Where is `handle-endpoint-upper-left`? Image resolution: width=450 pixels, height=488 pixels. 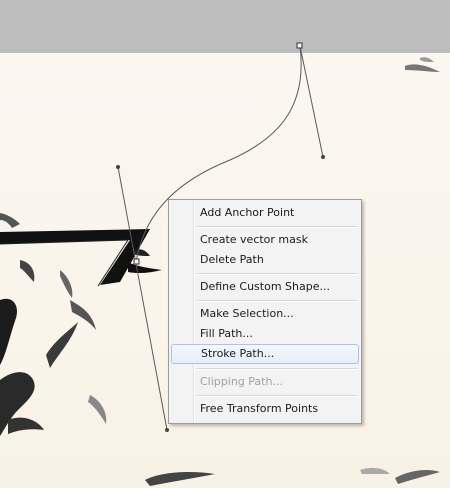 handle-endpoint-upper-left is located at coordinates (118, 167).